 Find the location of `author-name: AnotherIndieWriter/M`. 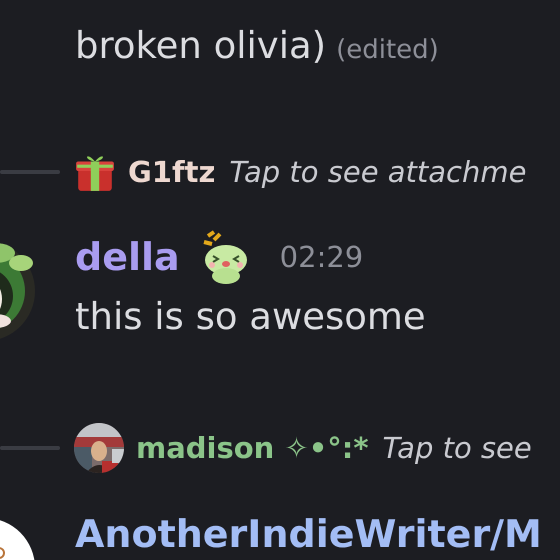

author-name: AnotherIndieWriter/M is located at coordinates (308, 534).